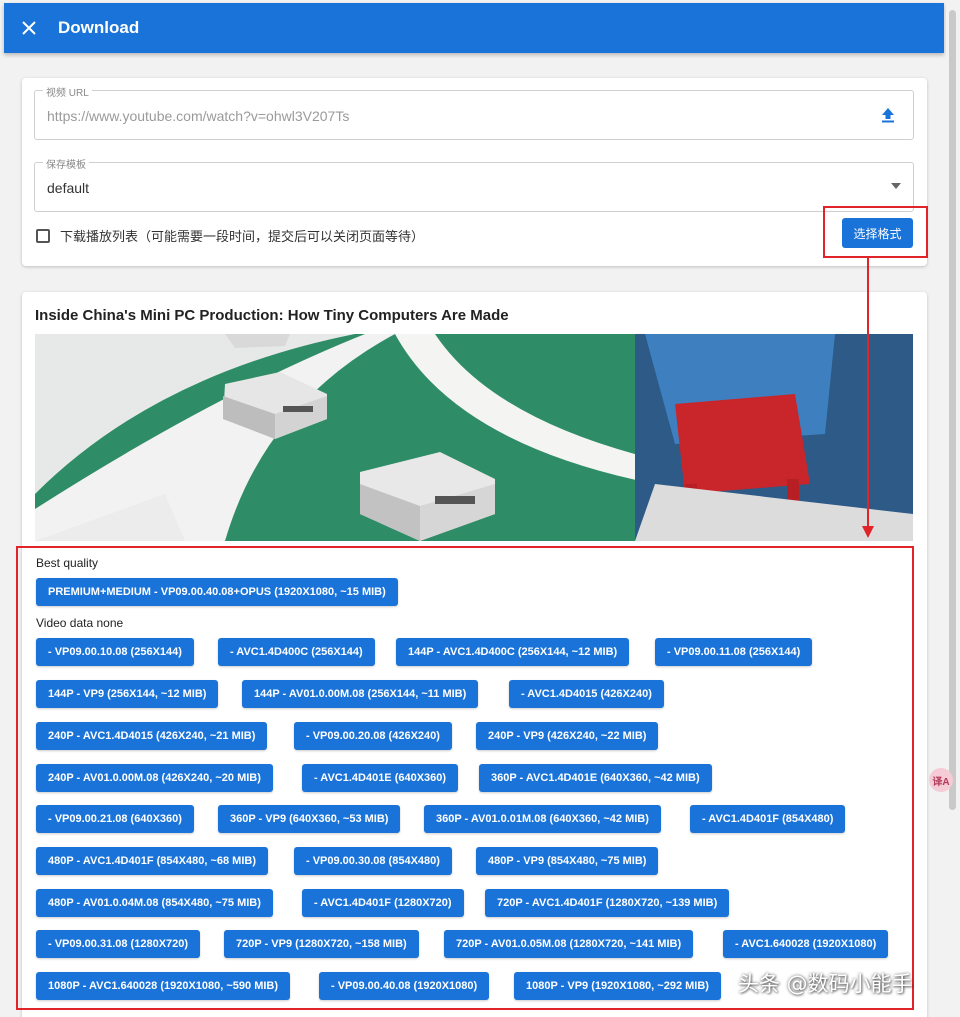  What do you see at coordinates (875, 232) in the screenshot?
I see `annotation-box-select-format` at bounding box center [875, 232].